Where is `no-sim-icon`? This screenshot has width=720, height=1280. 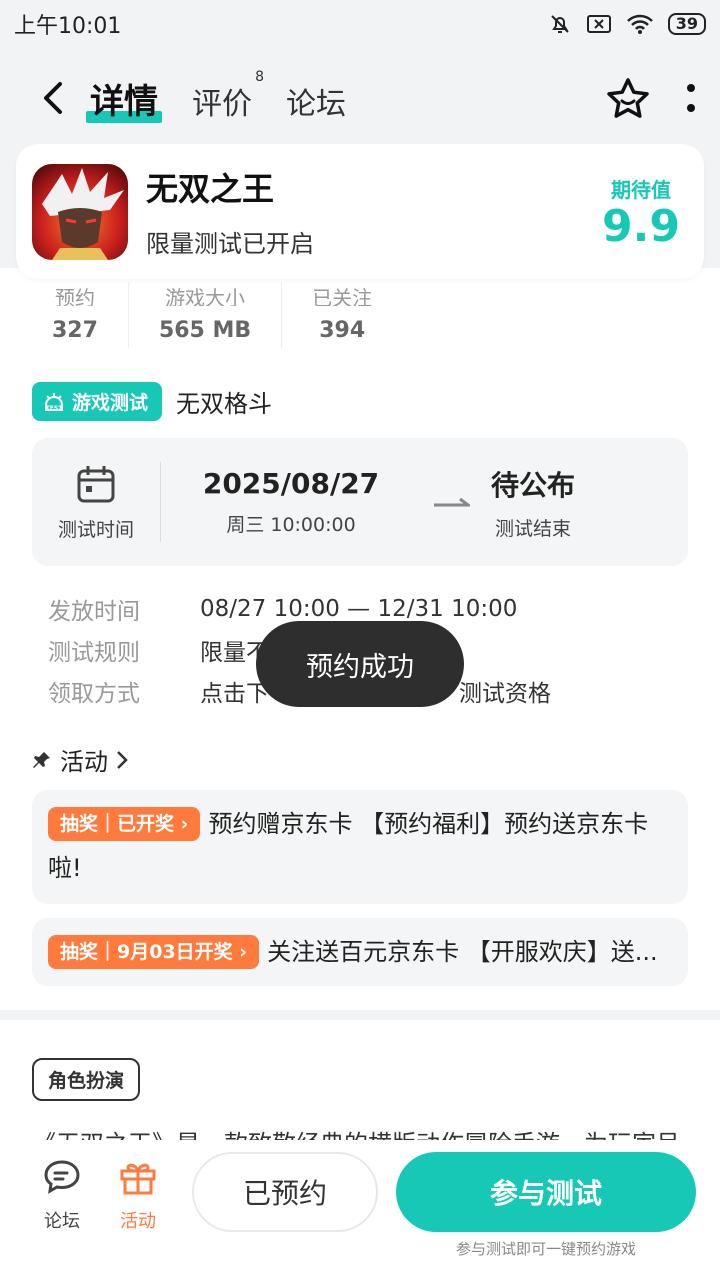 no-sim-icon is located at coordinates (598, 24).